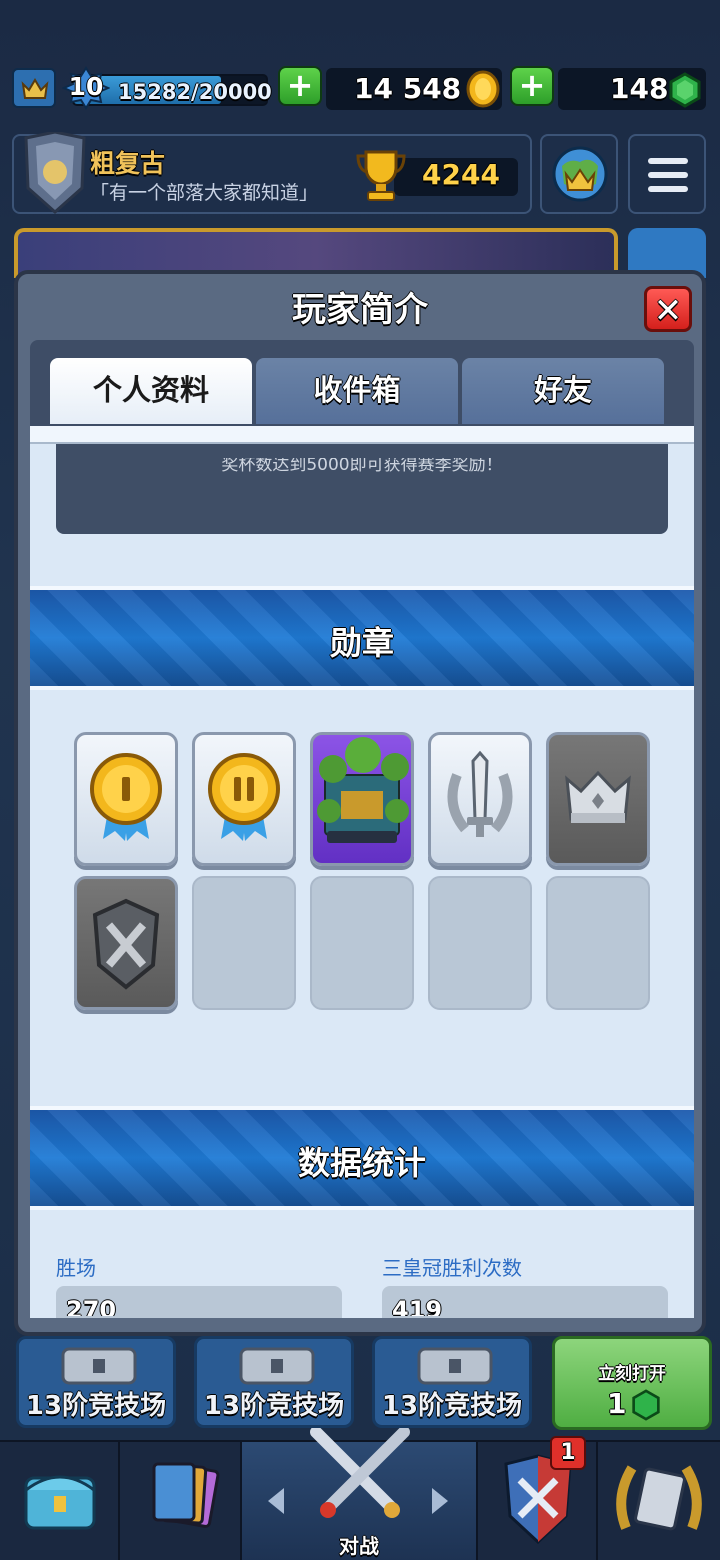 This screenshot has width=720, height=1560. Describe the element at coordinates (440, 1501) in the screenshot. I see `chevron-right-icon` at that location.